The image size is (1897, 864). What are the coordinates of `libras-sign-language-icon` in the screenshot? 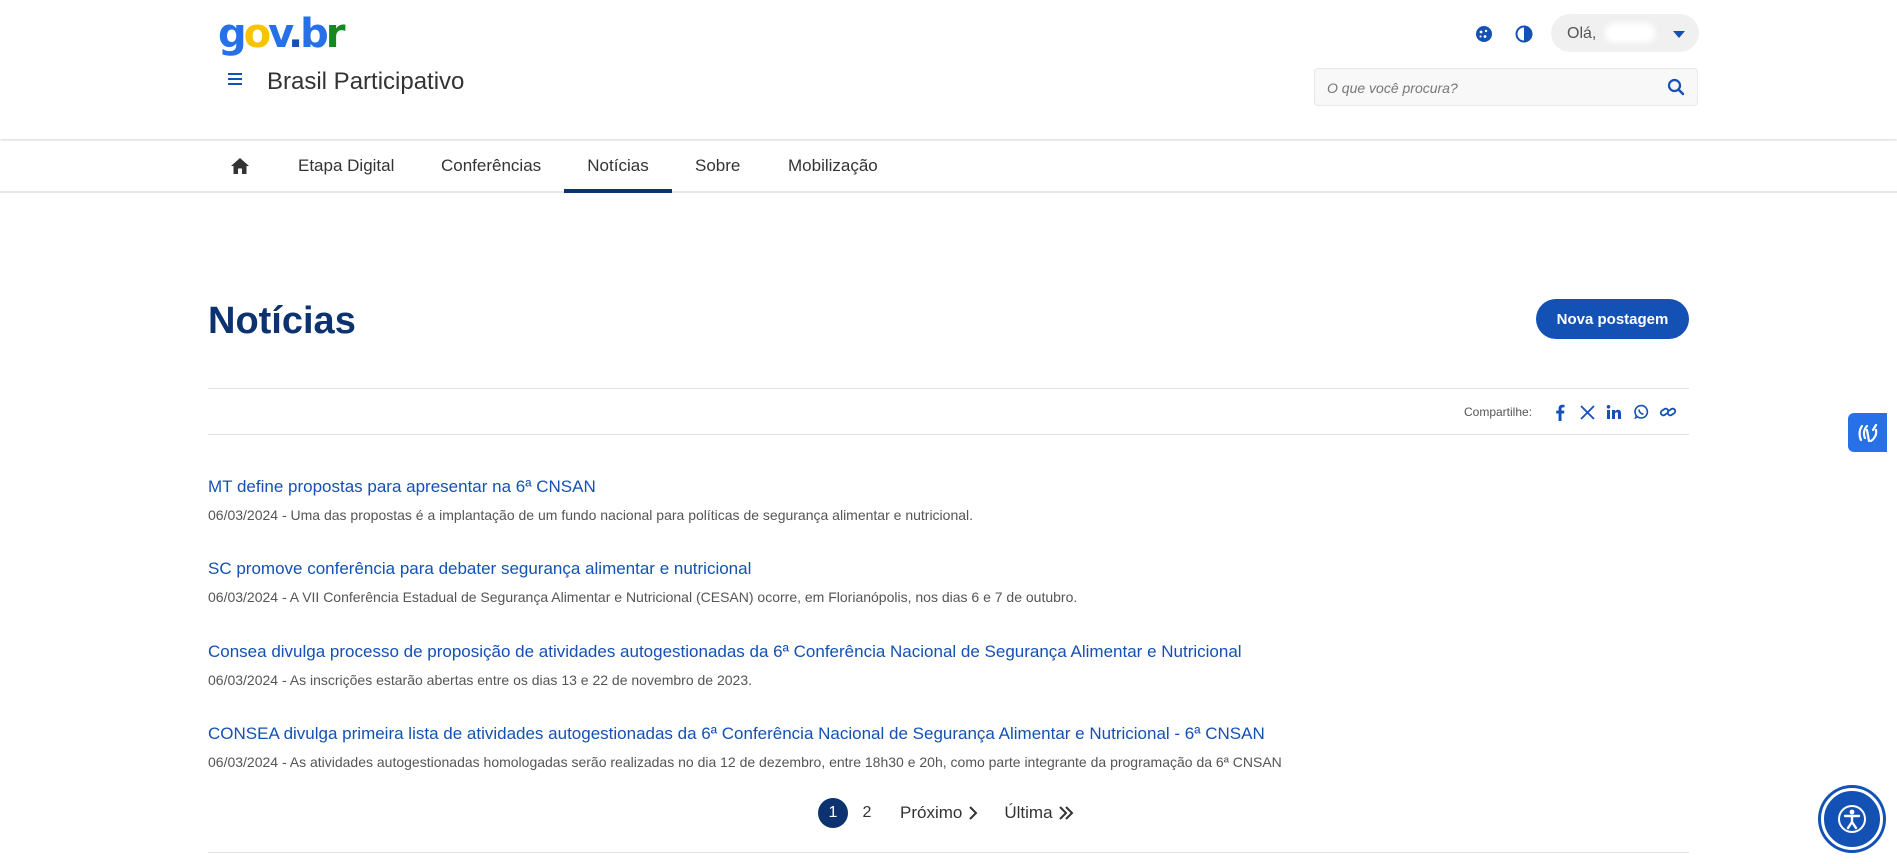 It's located at (1867, 432).